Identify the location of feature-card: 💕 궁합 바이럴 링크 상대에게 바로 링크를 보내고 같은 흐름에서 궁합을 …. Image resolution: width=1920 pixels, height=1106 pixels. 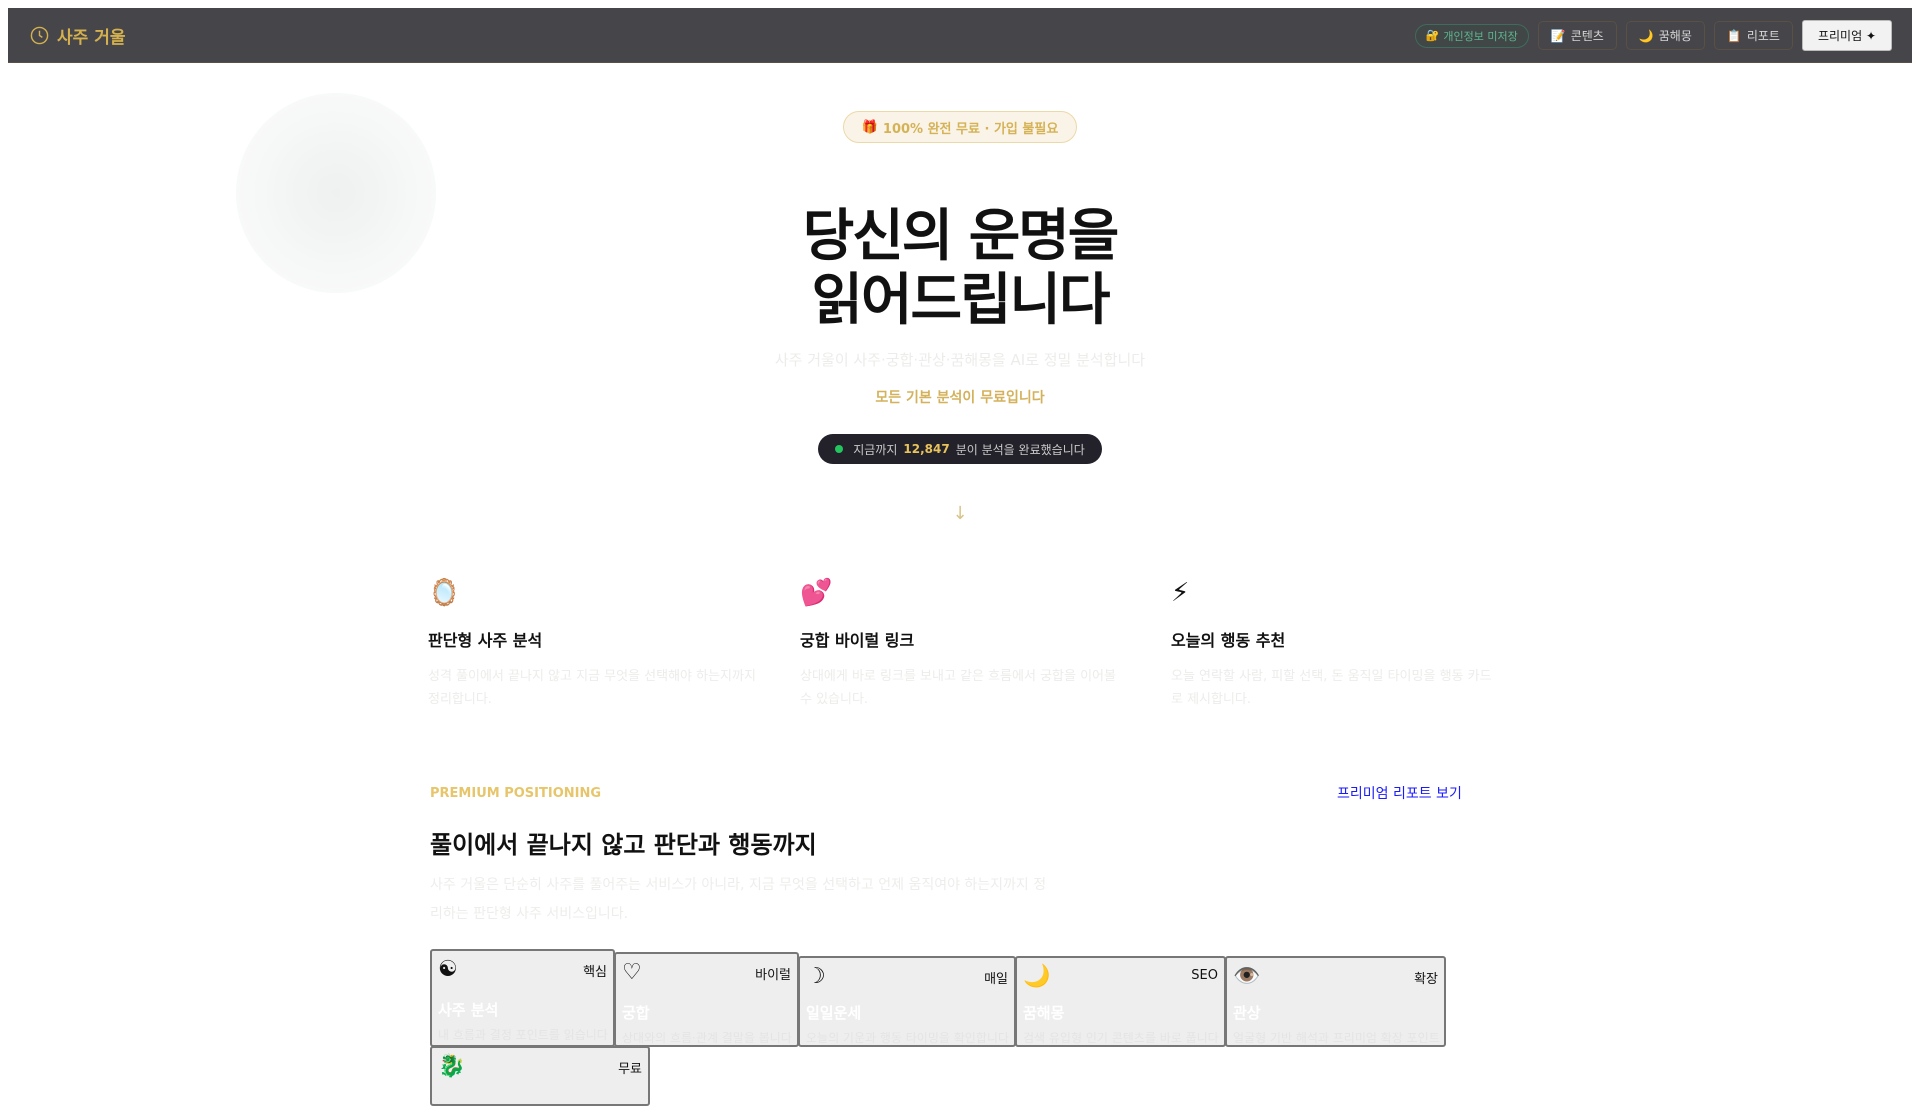
(965, 644).